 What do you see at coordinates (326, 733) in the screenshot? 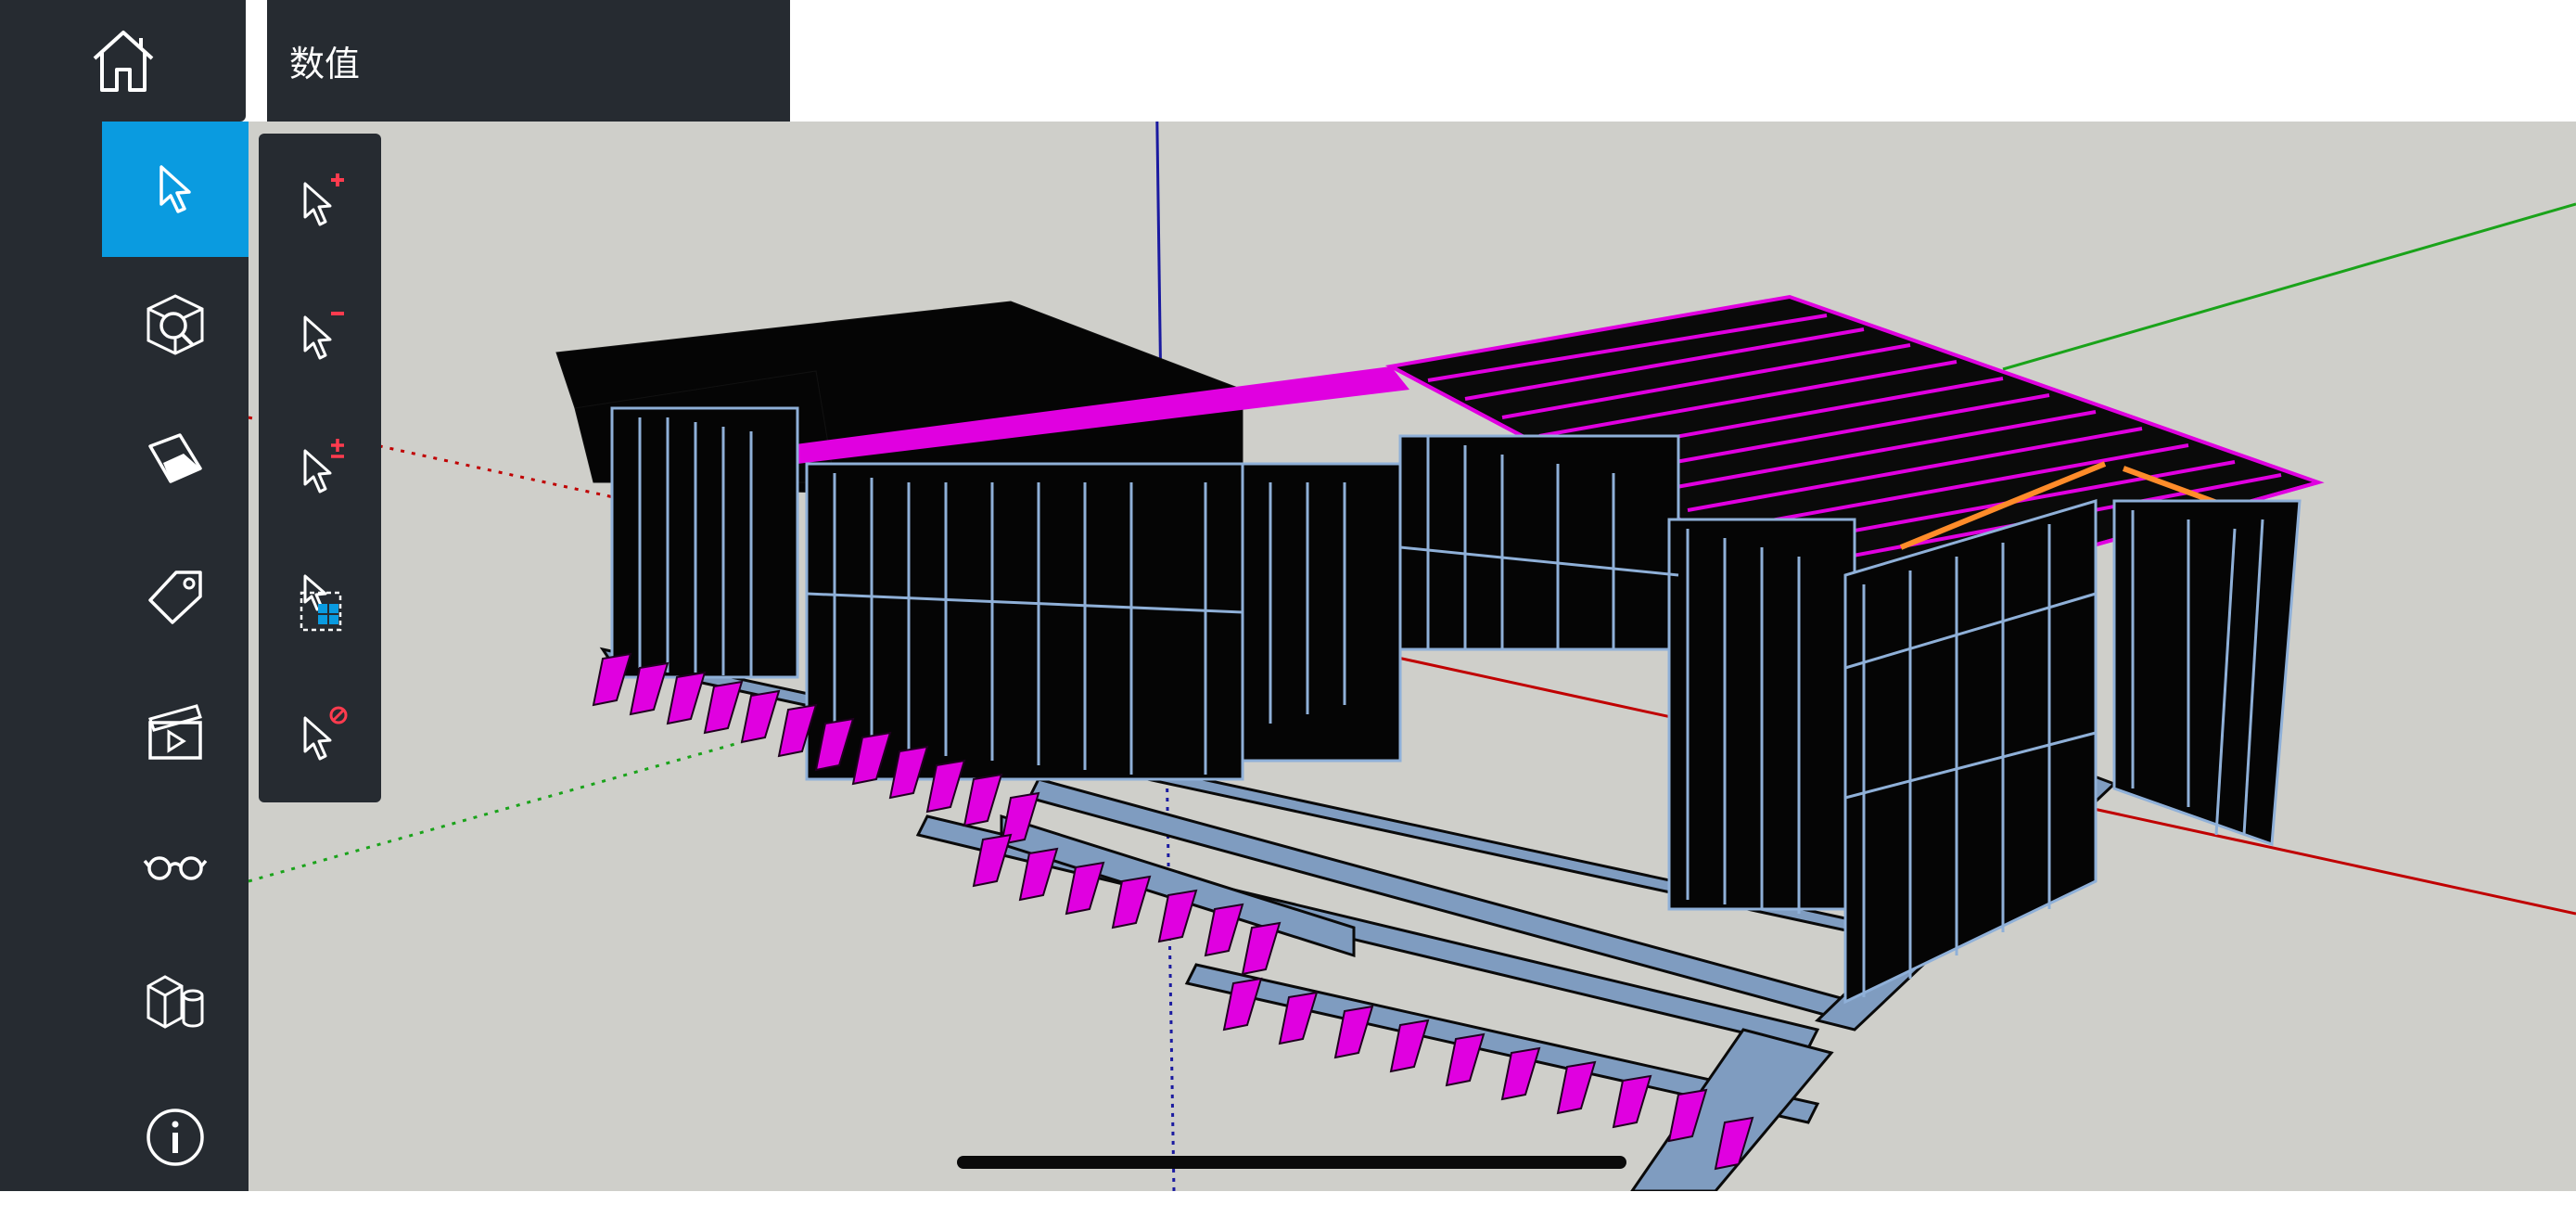
I see `select-clear-icon` at bounding box center [326, 733].